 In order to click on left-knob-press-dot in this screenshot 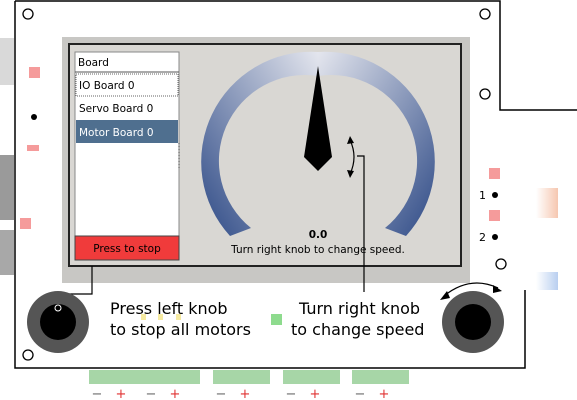, I will do `click(58, 308)`.